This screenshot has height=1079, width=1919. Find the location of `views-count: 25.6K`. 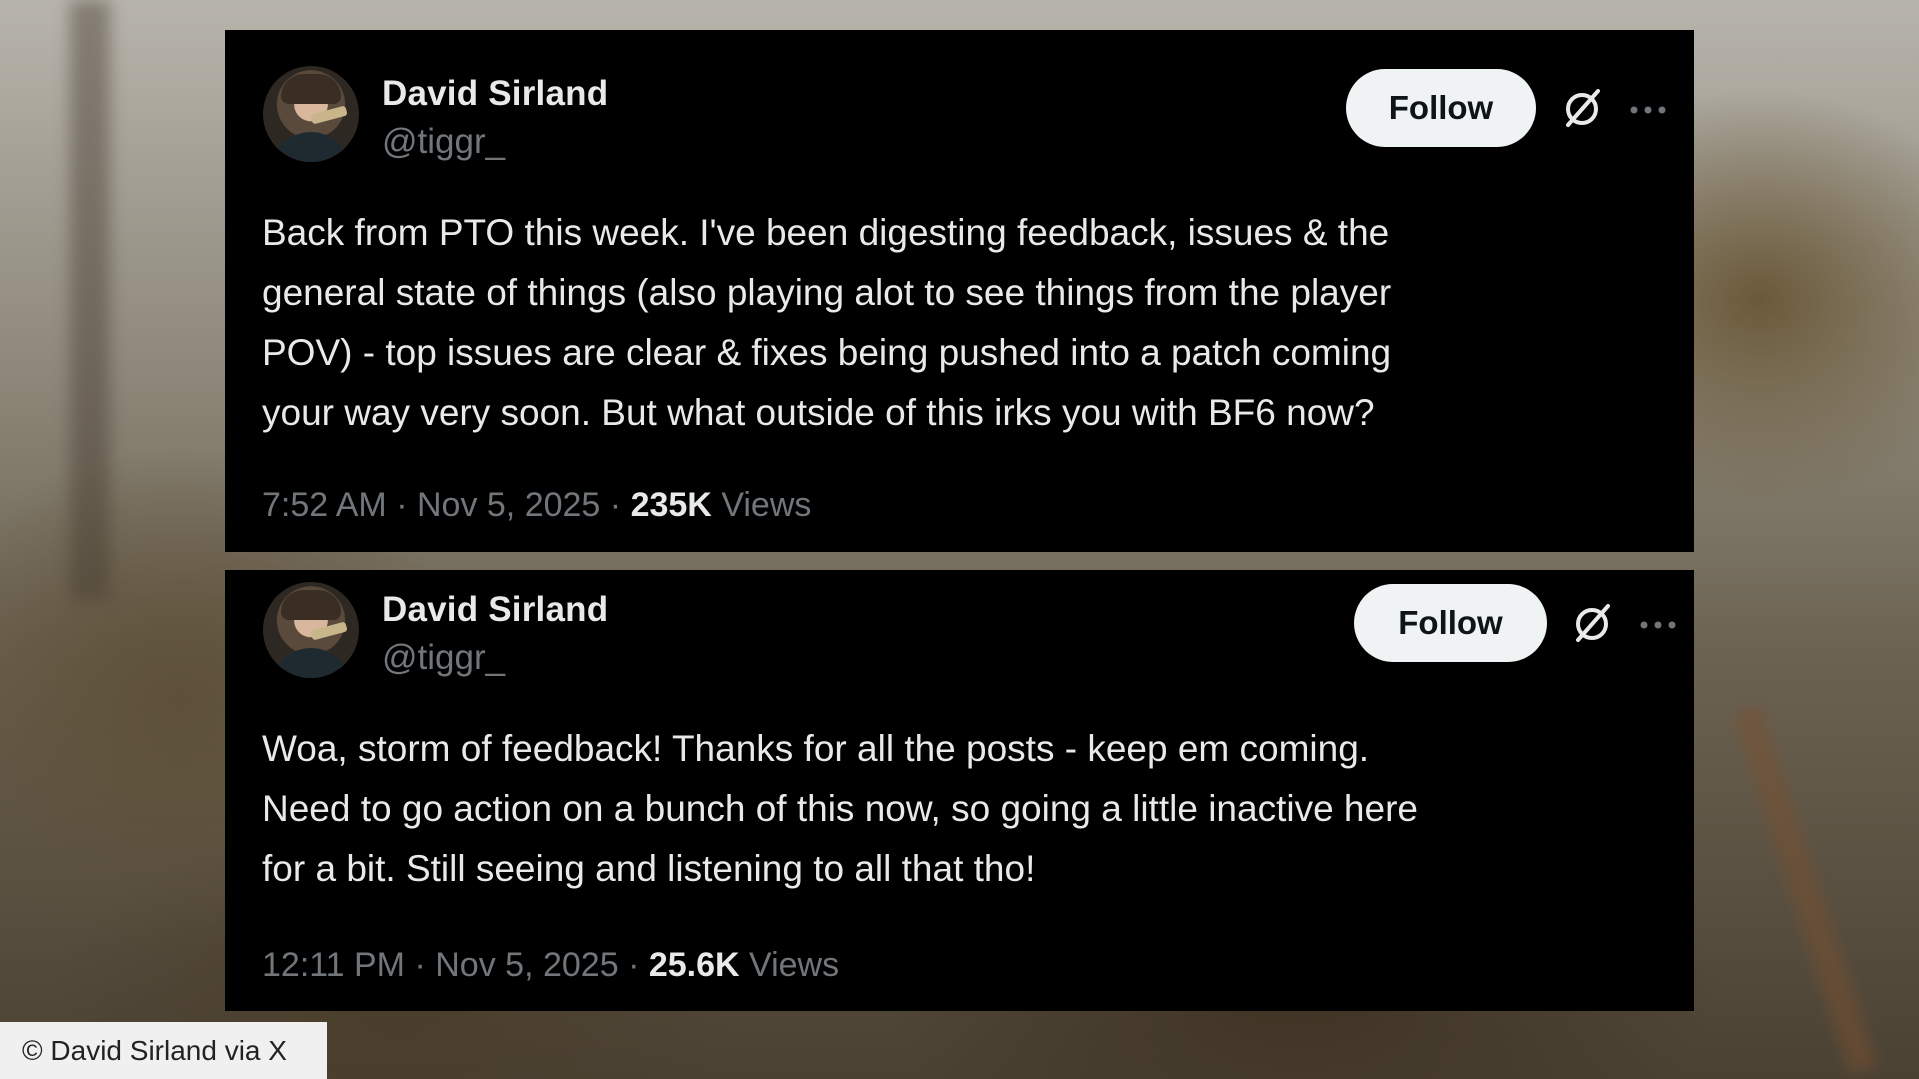

views-count: 25.6K is located at coordinates (694, 965).